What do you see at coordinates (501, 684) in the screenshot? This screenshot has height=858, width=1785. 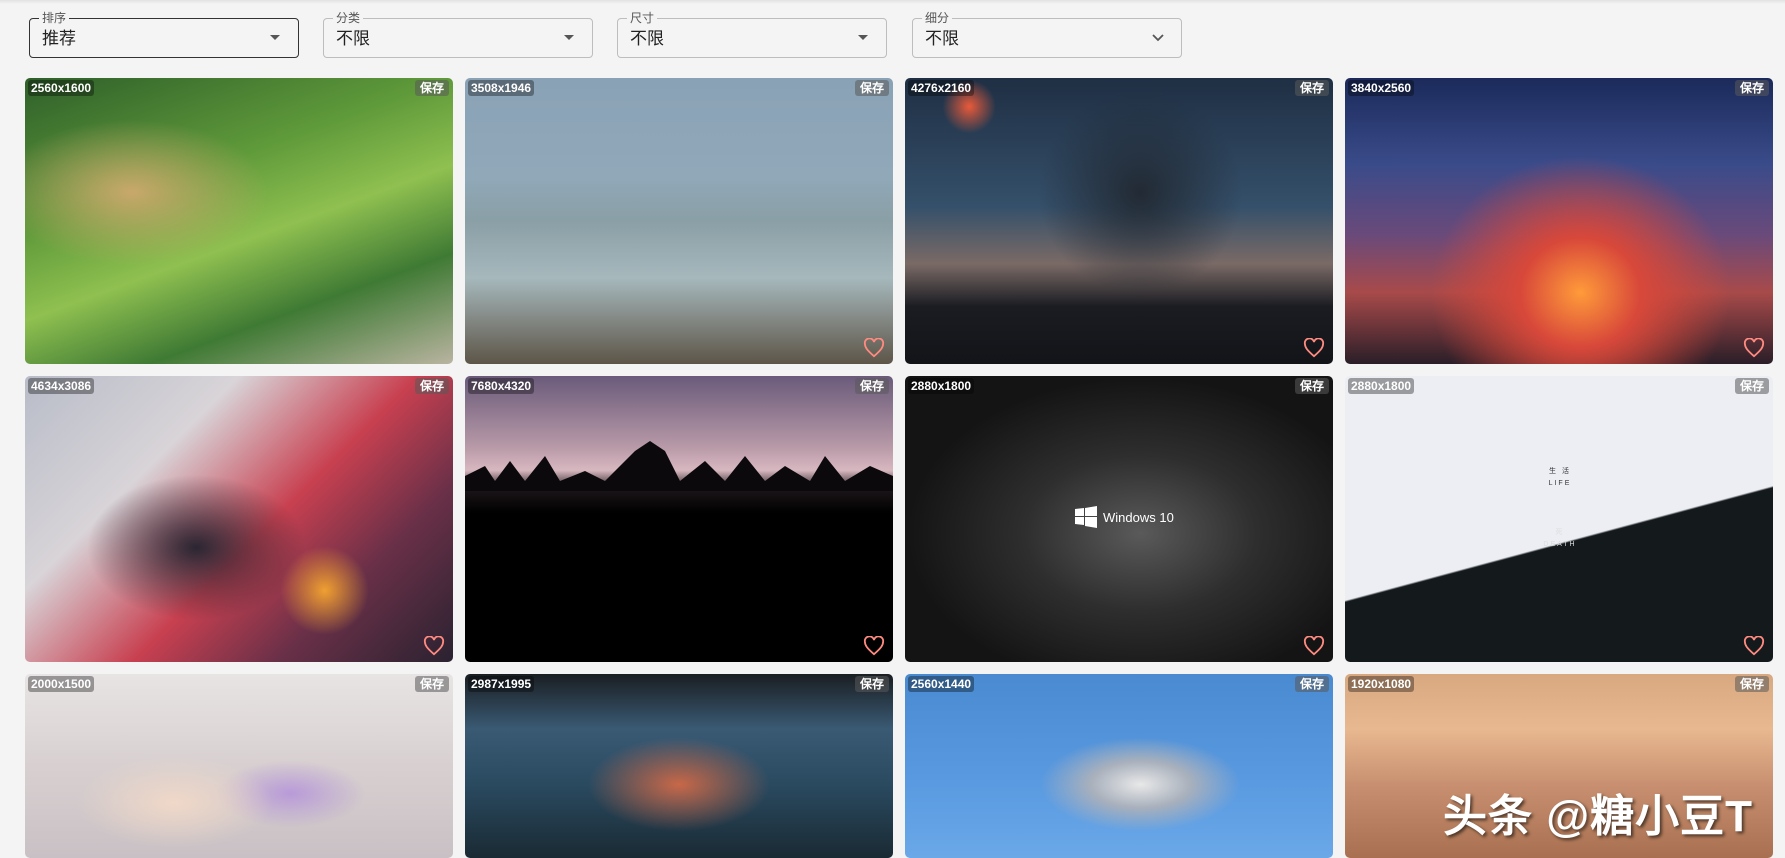 I see `resolution-badge: 2987x1995` at bounding box center [501, 684].